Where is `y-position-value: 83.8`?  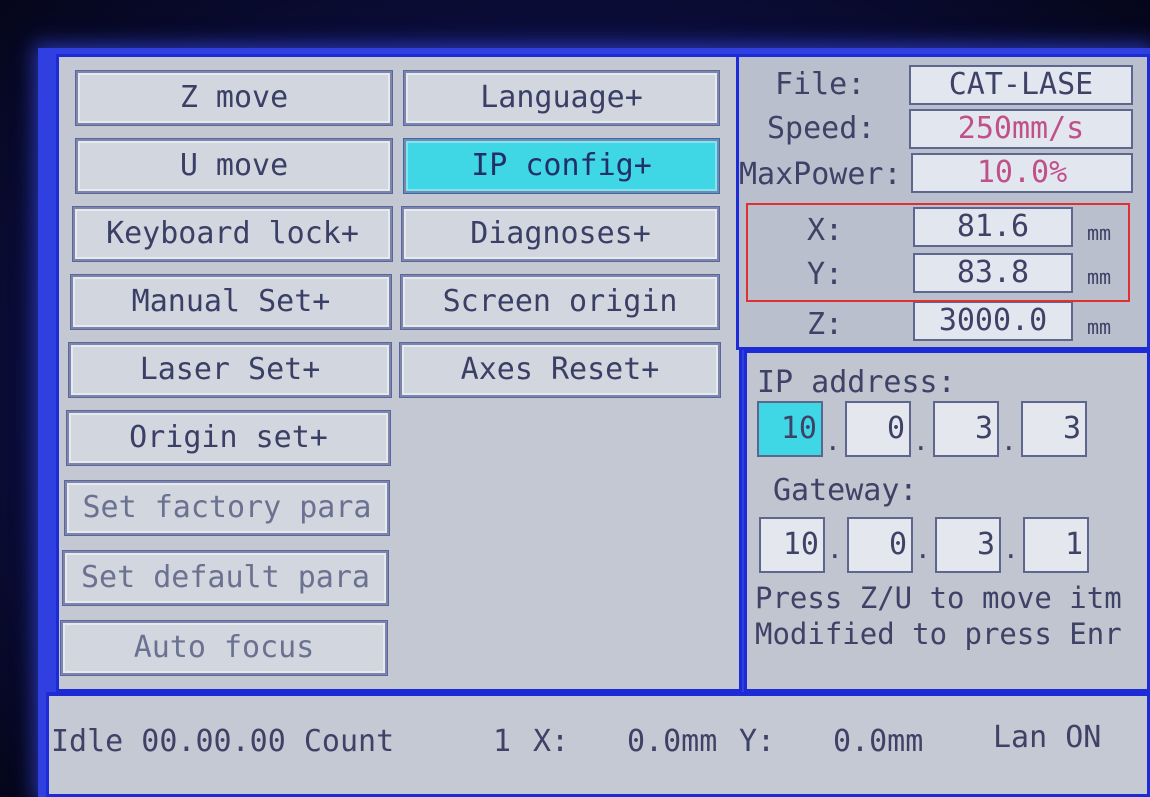 y-position-value: 83.8 is located at coordinates (993, 273).